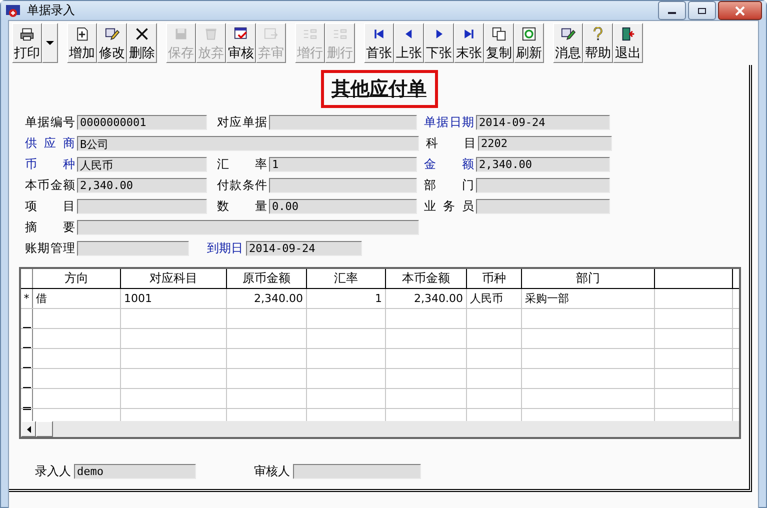  I want to click on field-label: 业务员, so click(449, 206).